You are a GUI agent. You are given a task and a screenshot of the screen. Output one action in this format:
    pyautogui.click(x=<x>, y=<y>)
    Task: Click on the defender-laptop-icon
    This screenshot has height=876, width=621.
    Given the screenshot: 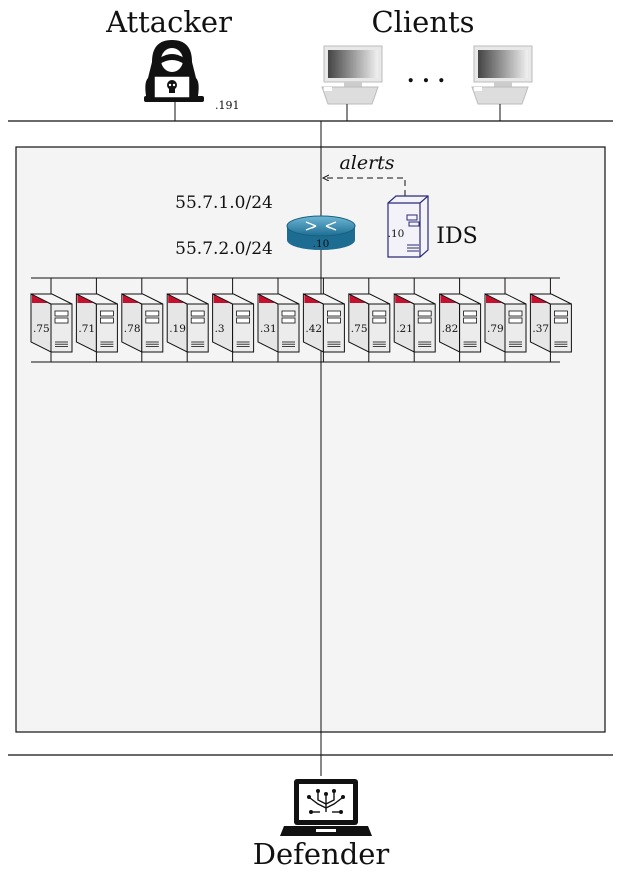 What is the action you would take?
    pyautogui.click(x=326, y=807)
    